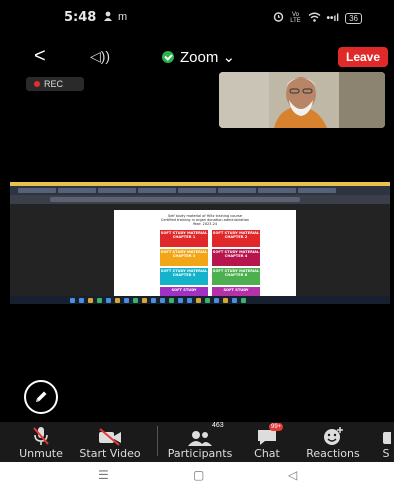  Describe the element at coordinates (387, 438) in the screenshot. I see `share-icon` at that location.